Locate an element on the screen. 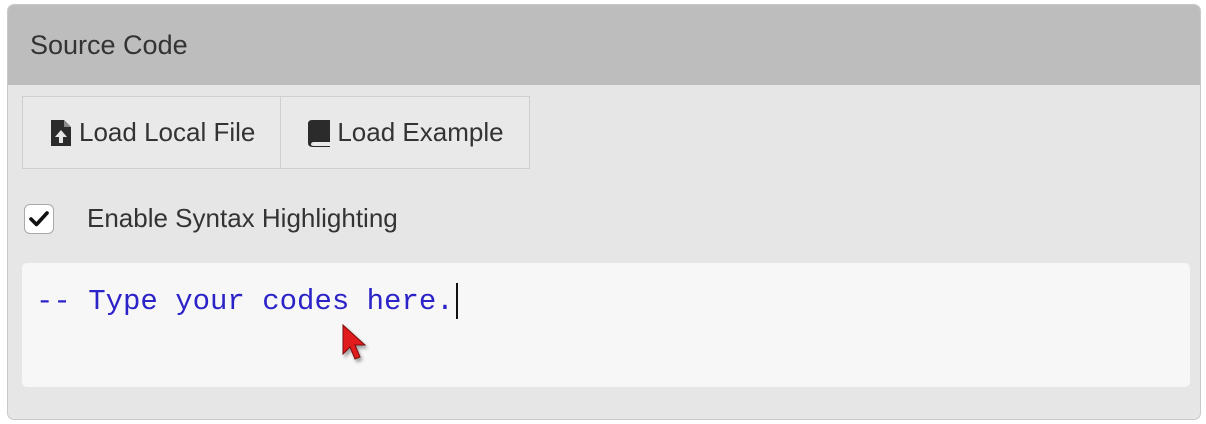 The height and width of the screenshot is (424, 1206). code-text: -- Type your codes here. is located at coordinates (245, 301).